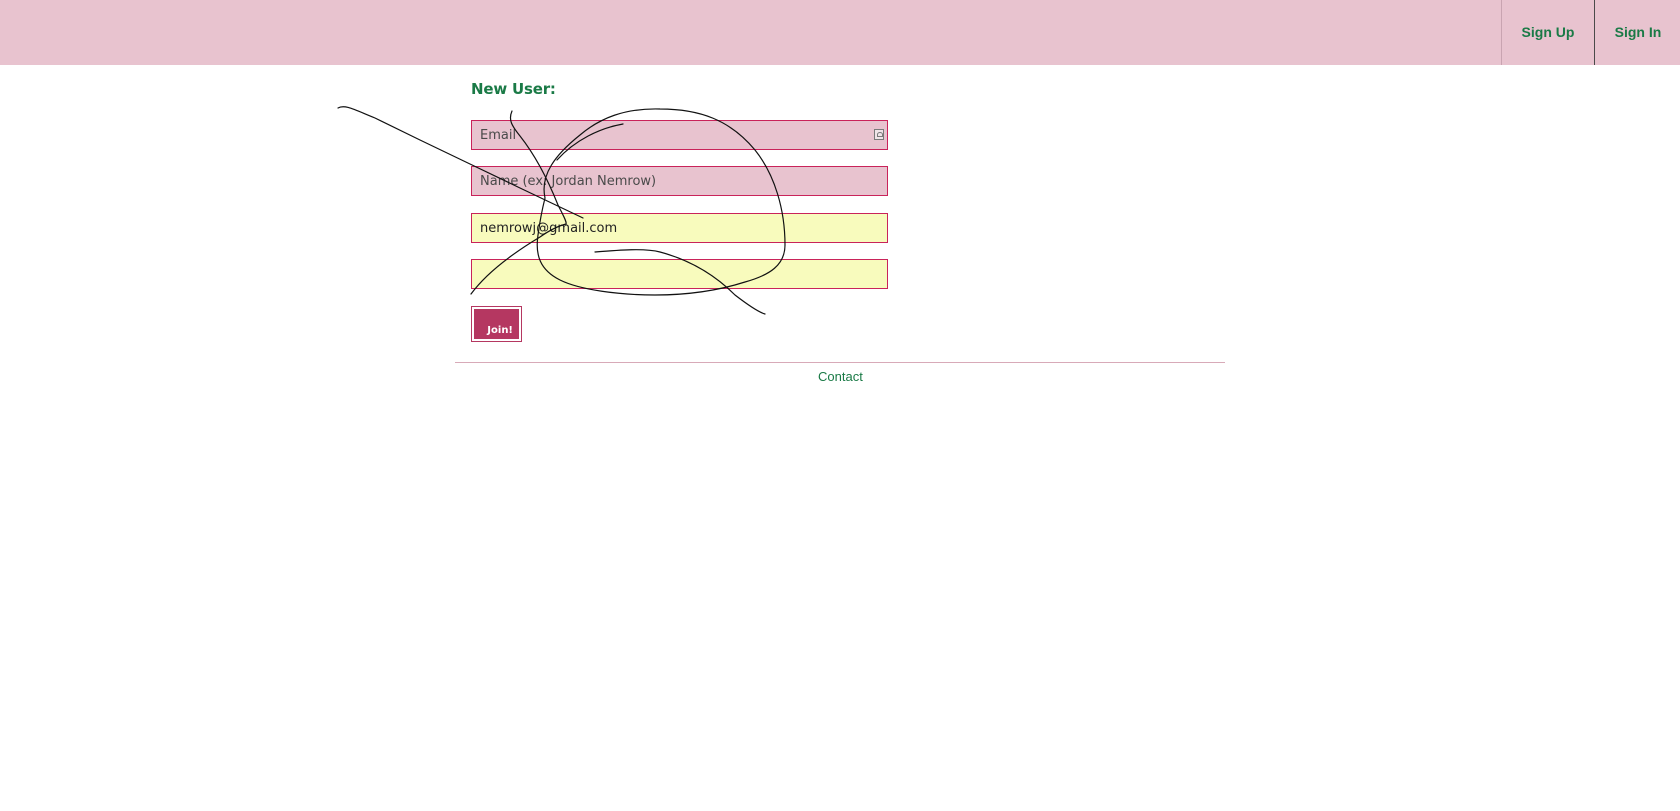  I want to click on join-button-frame: Join!, so click(496, 324).